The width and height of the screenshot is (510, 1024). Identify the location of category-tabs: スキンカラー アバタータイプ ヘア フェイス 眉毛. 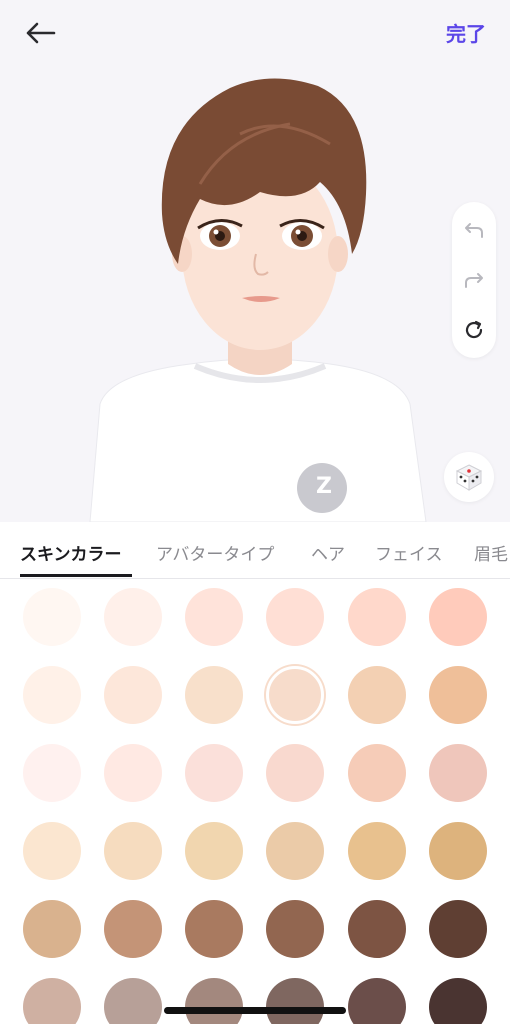
(255, 550).